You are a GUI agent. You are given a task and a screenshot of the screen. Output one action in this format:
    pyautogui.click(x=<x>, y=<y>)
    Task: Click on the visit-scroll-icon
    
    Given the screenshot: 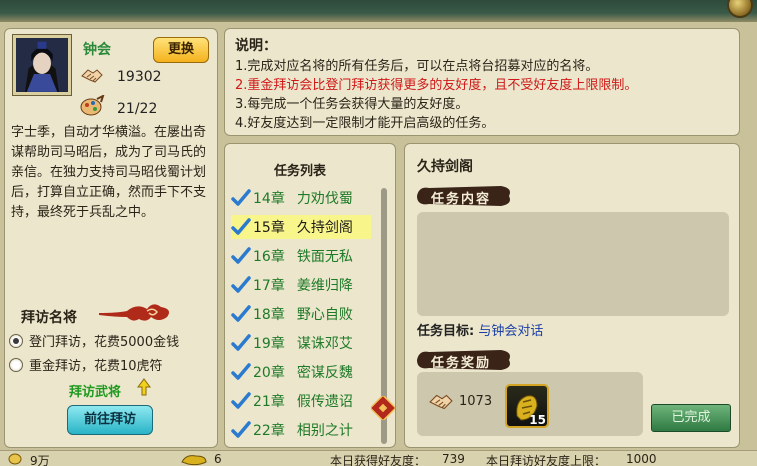 What is the action you would take?
    pyautogui.click(x=92, y=105)
    